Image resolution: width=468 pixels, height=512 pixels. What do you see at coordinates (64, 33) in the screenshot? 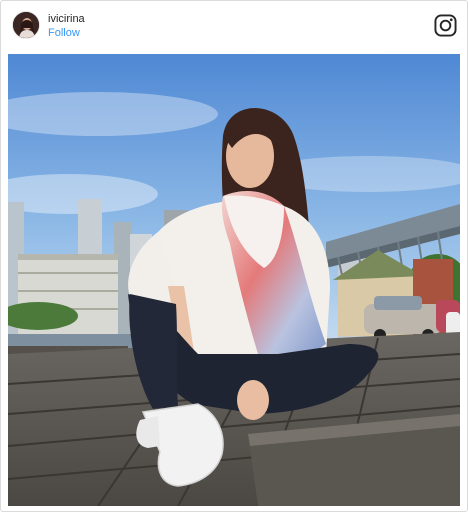
I see `follow-button: Follow` at bounding box center [64, 33].